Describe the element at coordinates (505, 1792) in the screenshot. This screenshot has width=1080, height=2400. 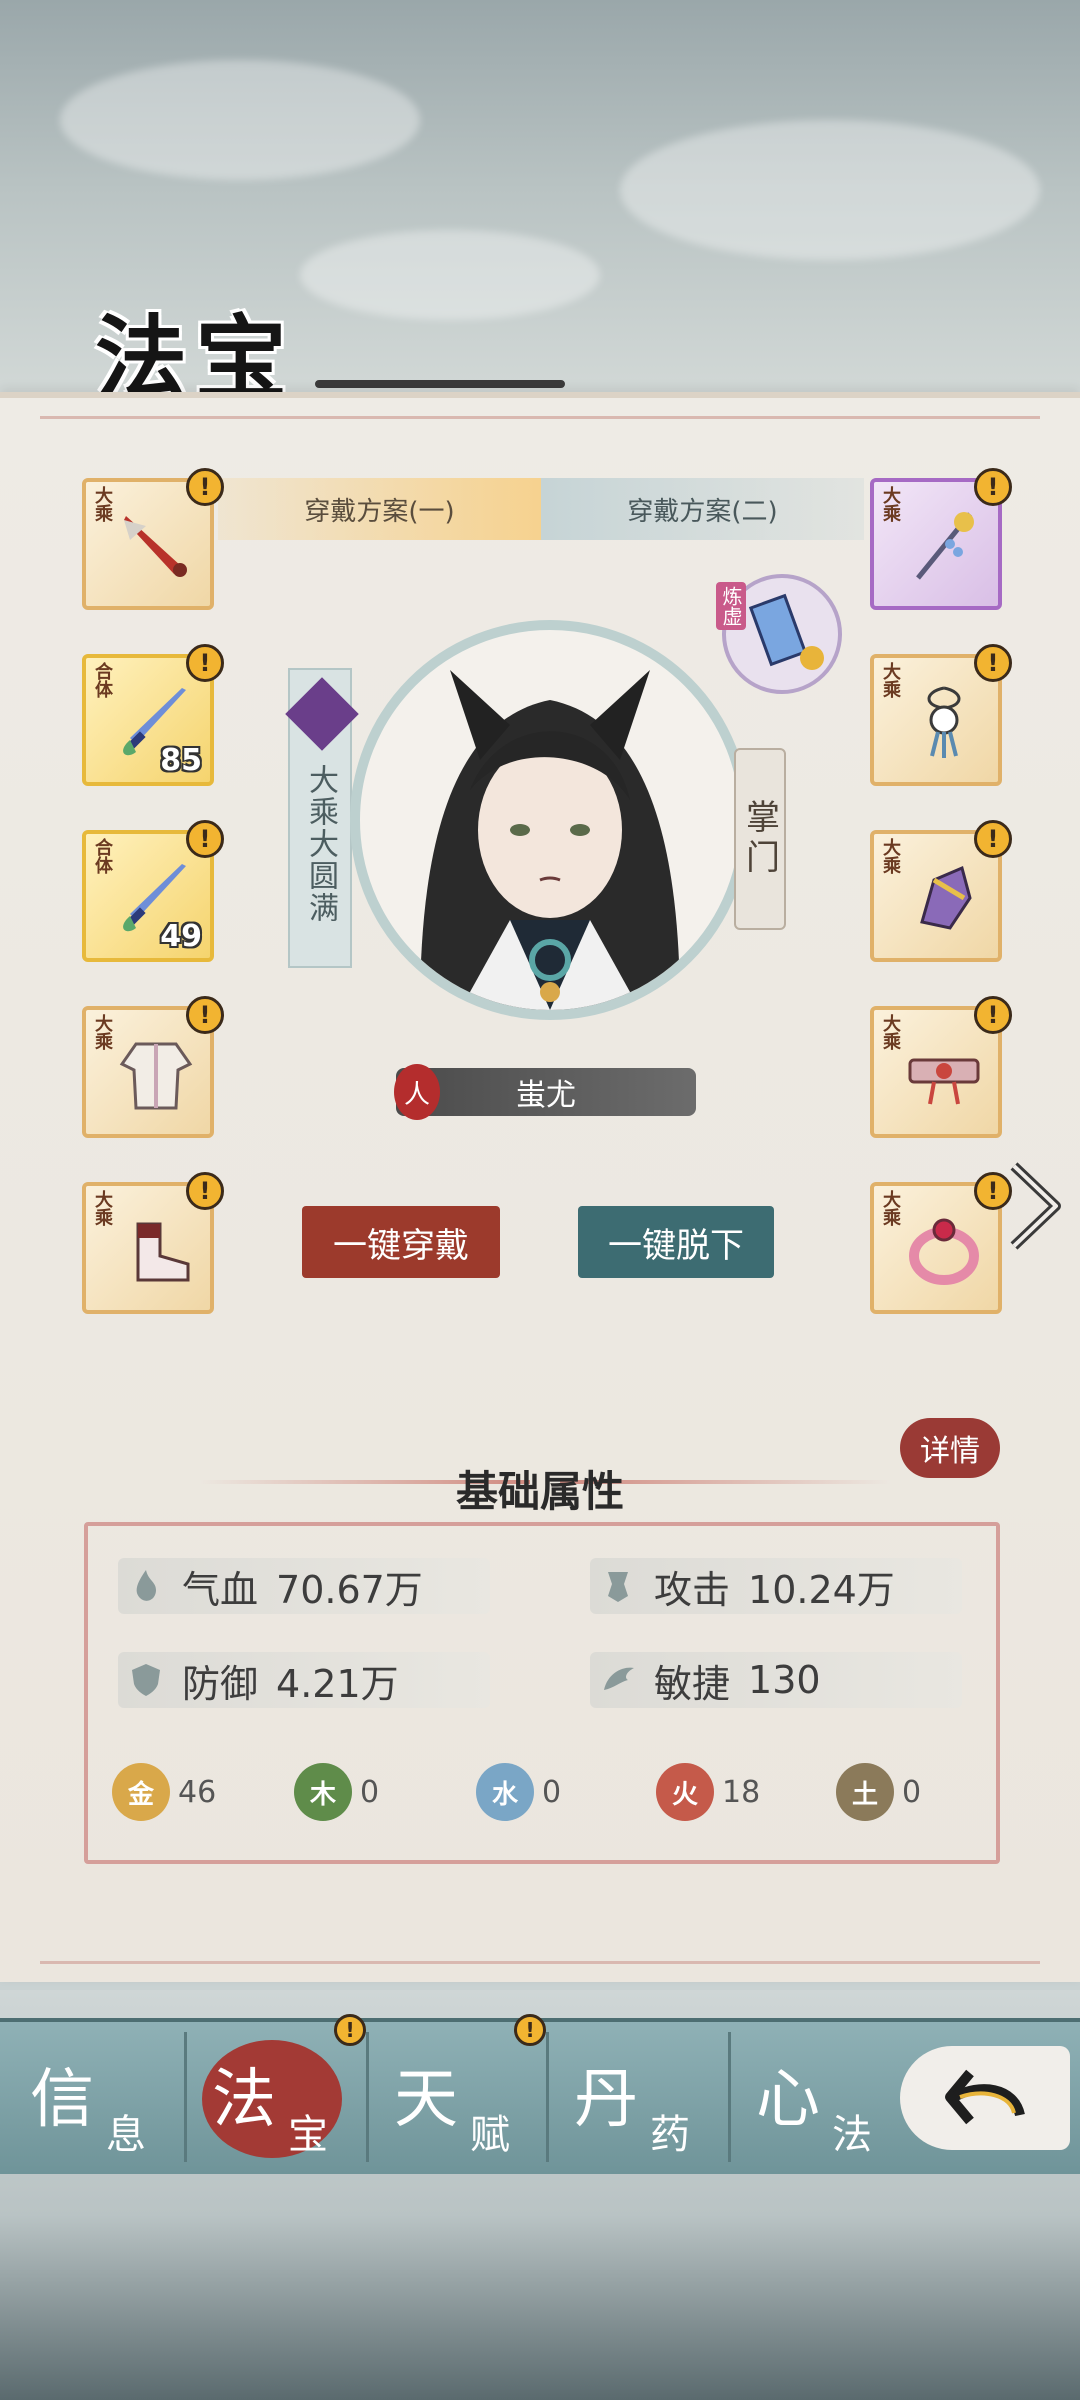
I see `water-element-icon: 水` at that location.